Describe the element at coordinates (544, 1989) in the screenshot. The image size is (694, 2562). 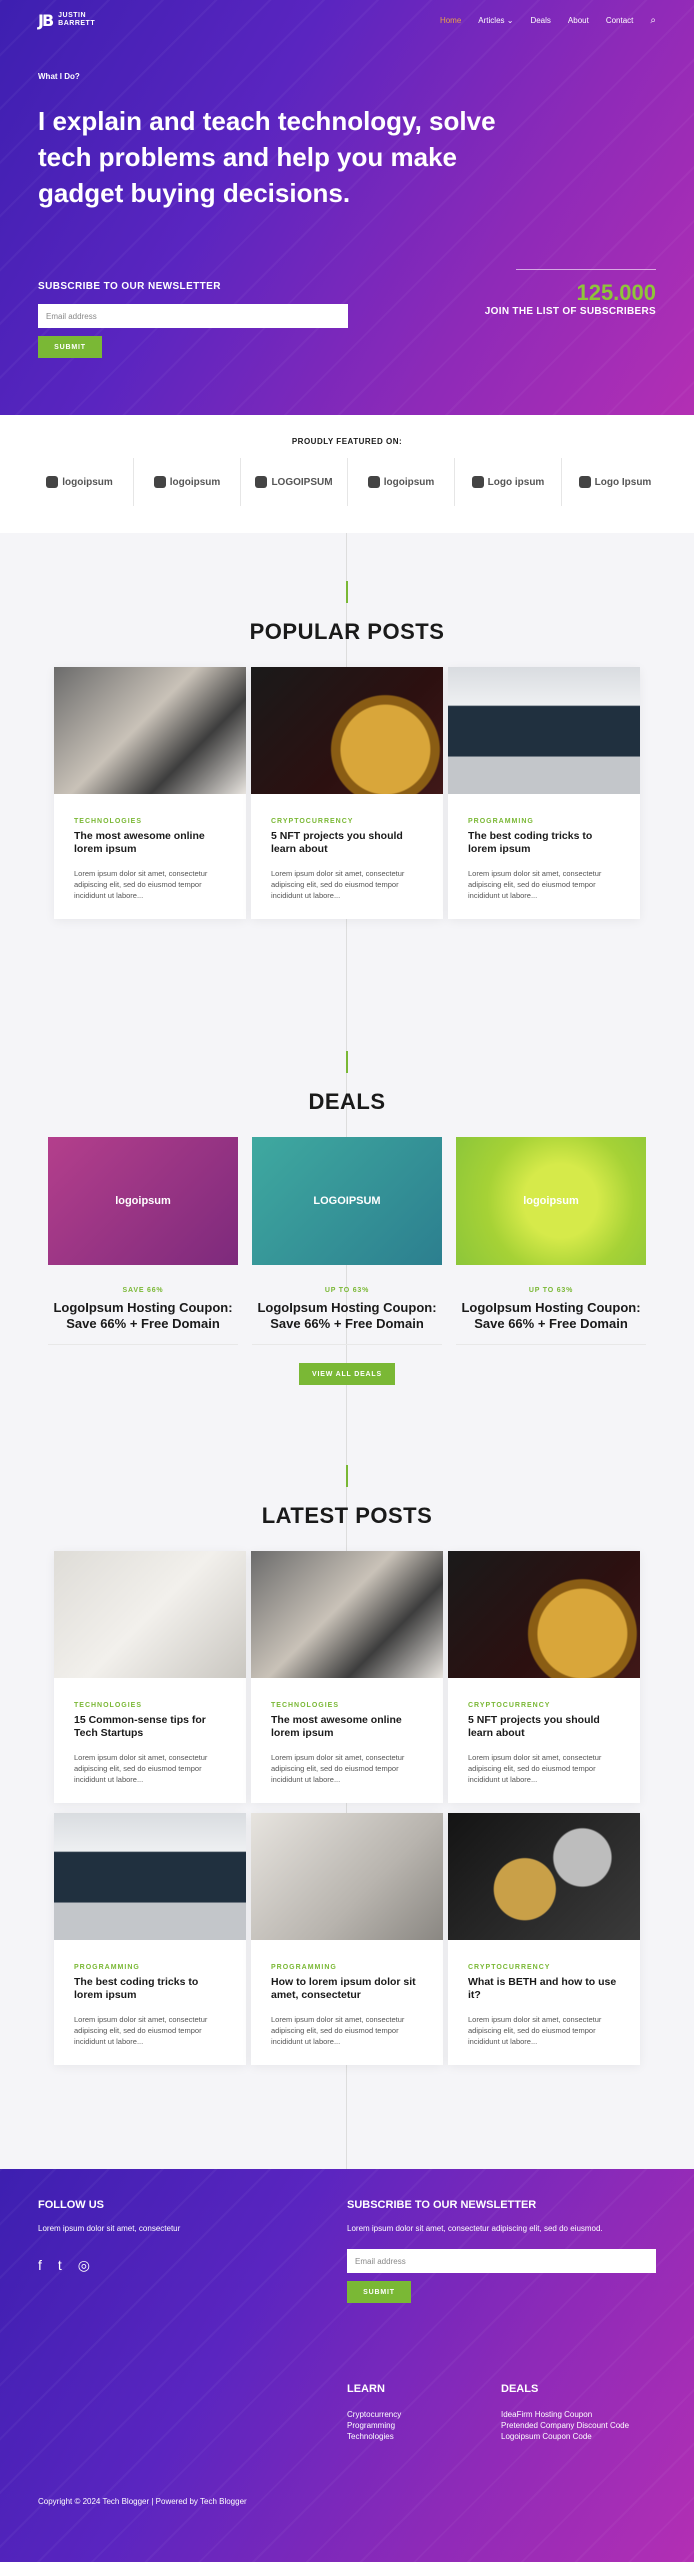
I see `post-title: What is BETH and how to use it?` at that location.